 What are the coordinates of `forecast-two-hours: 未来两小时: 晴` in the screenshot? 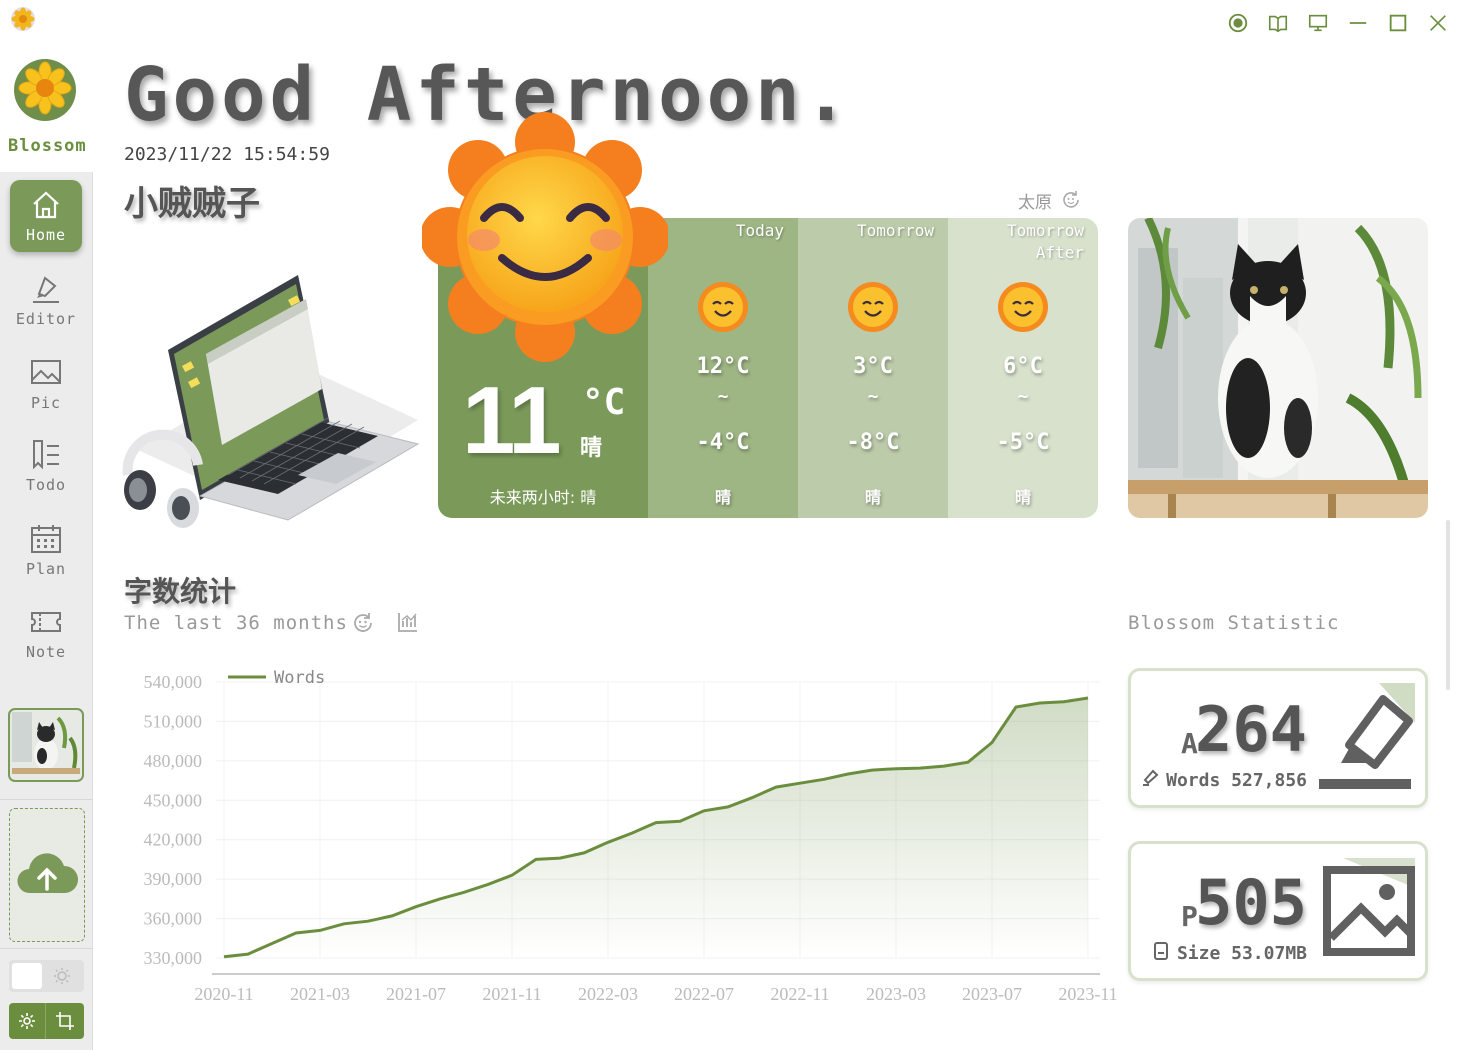 It's located at (543, 497).